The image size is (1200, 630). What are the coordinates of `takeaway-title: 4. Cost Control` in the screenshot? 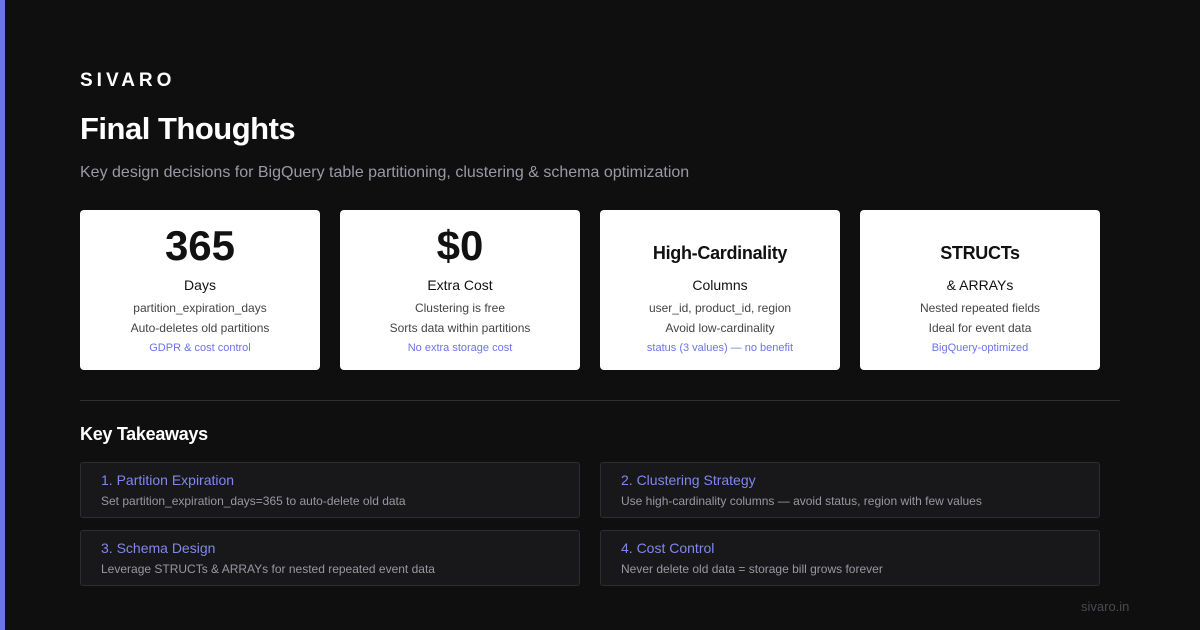 It's located at (668, 548).